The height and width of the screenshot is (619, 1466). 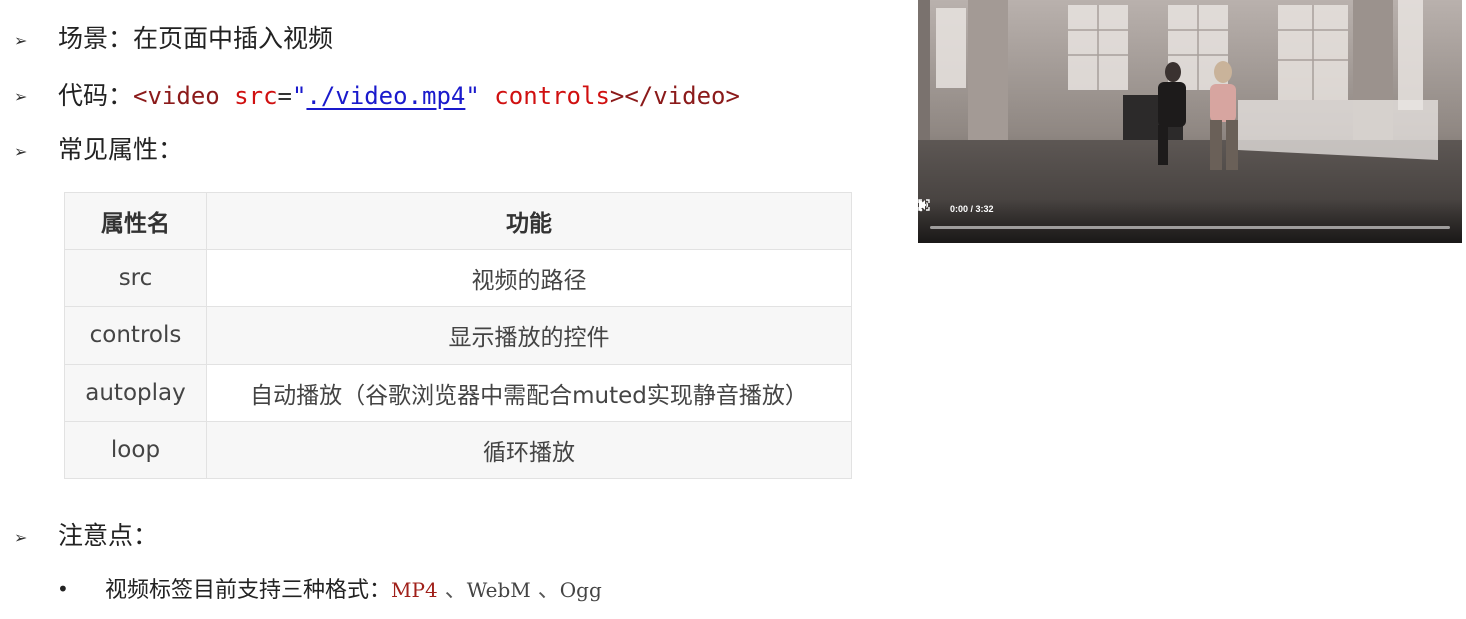 I want to click on notes-line: 注意点：, so click(x=108, y=536).